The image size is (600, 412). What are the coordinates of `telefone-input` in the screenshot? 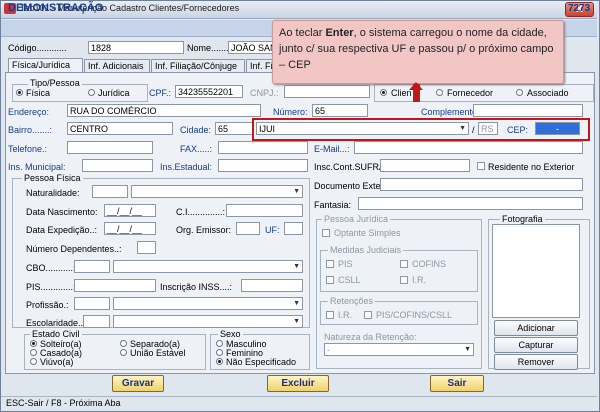 It's located at (110, 147).